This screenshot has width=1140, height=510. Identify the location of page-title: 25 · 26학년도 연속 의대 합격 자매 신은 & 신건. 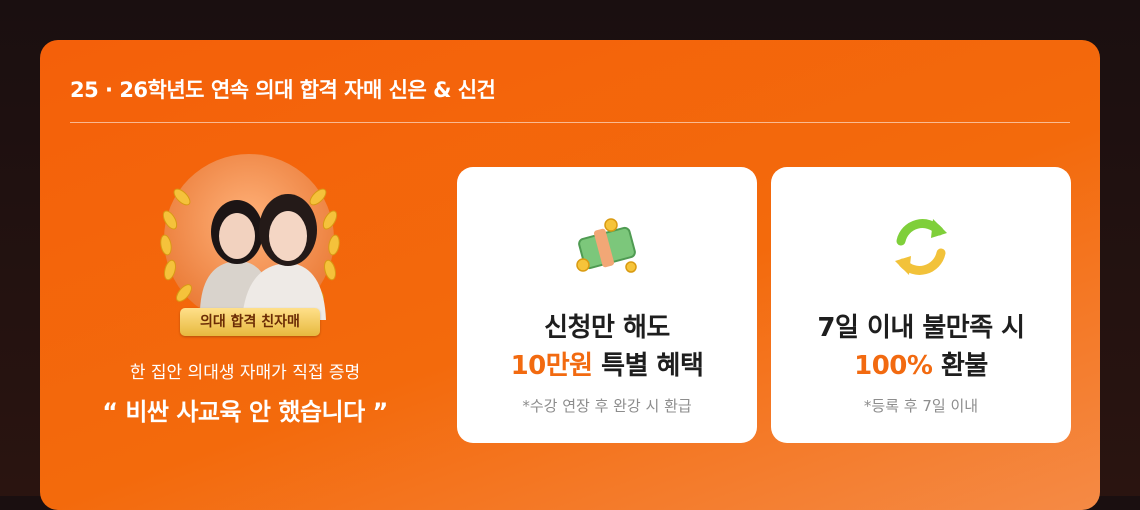
(283, 90).